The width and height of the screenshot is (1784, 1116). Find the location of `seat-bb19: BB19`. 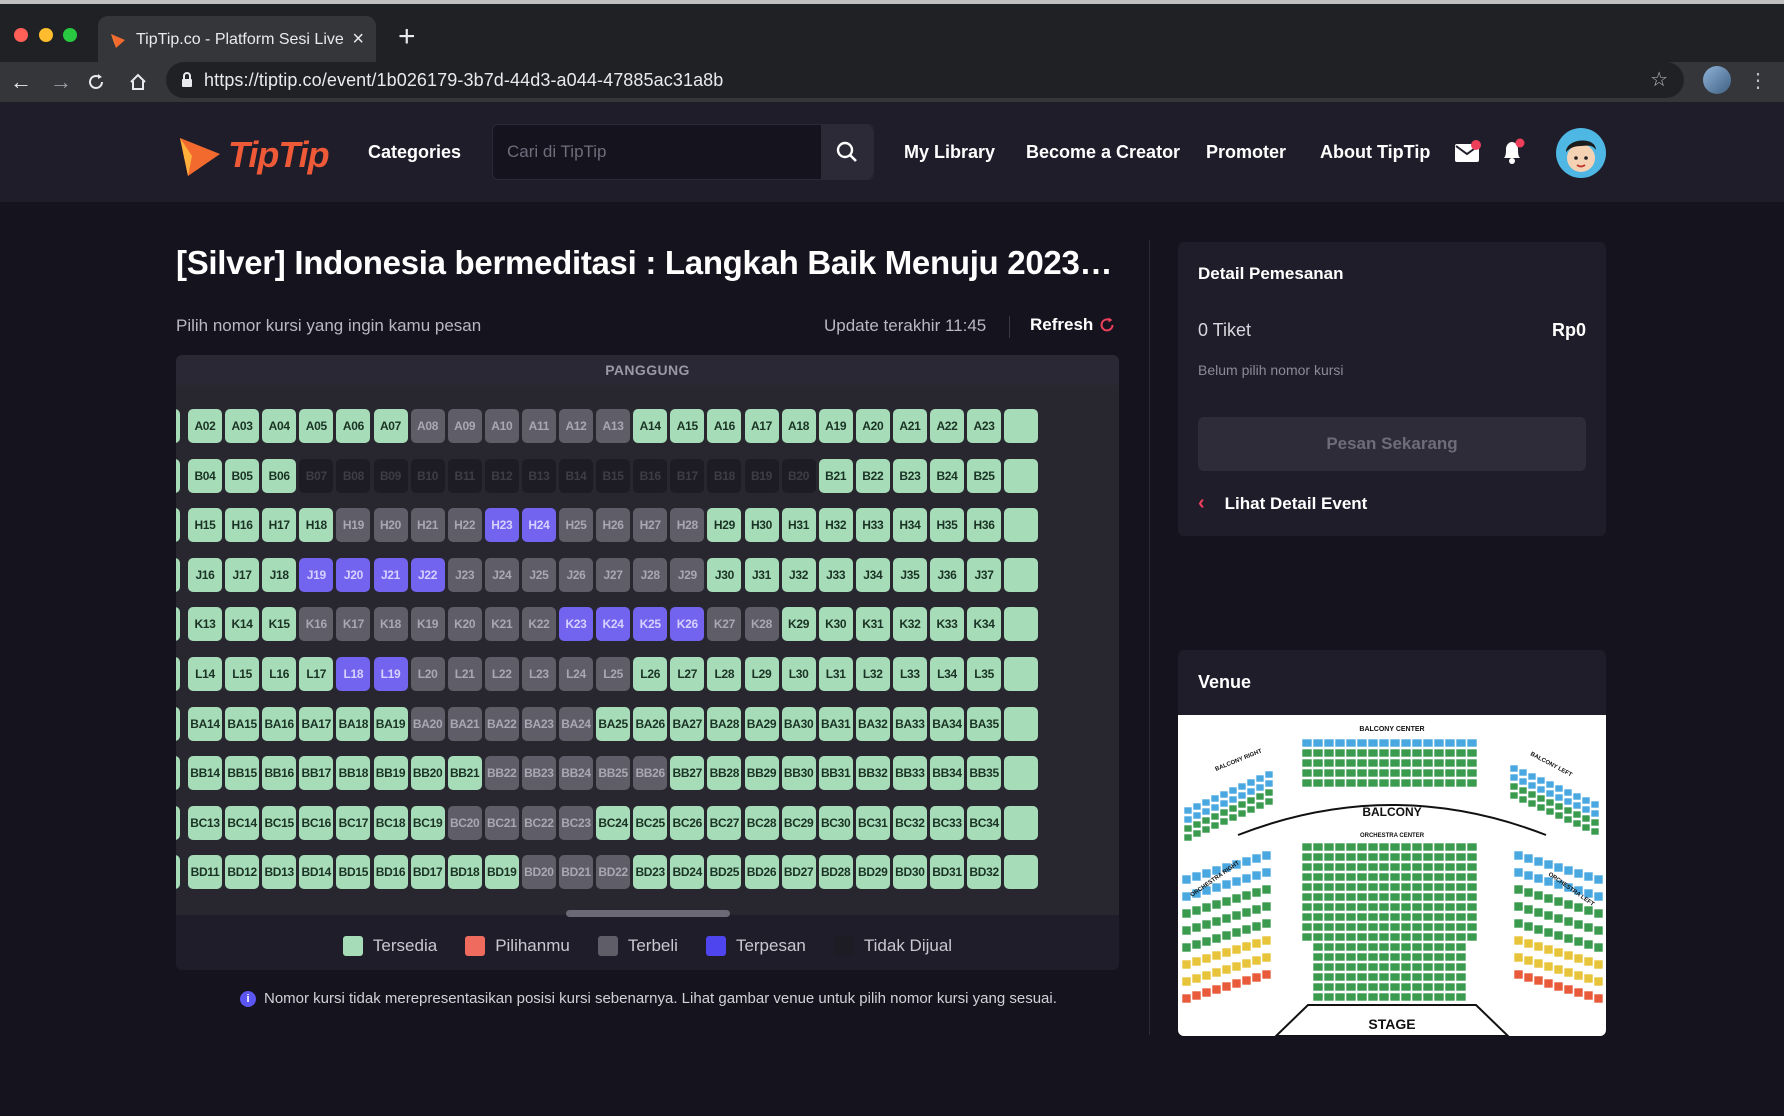

seat-bb19: BB19 is located at coordinates (390, 773).